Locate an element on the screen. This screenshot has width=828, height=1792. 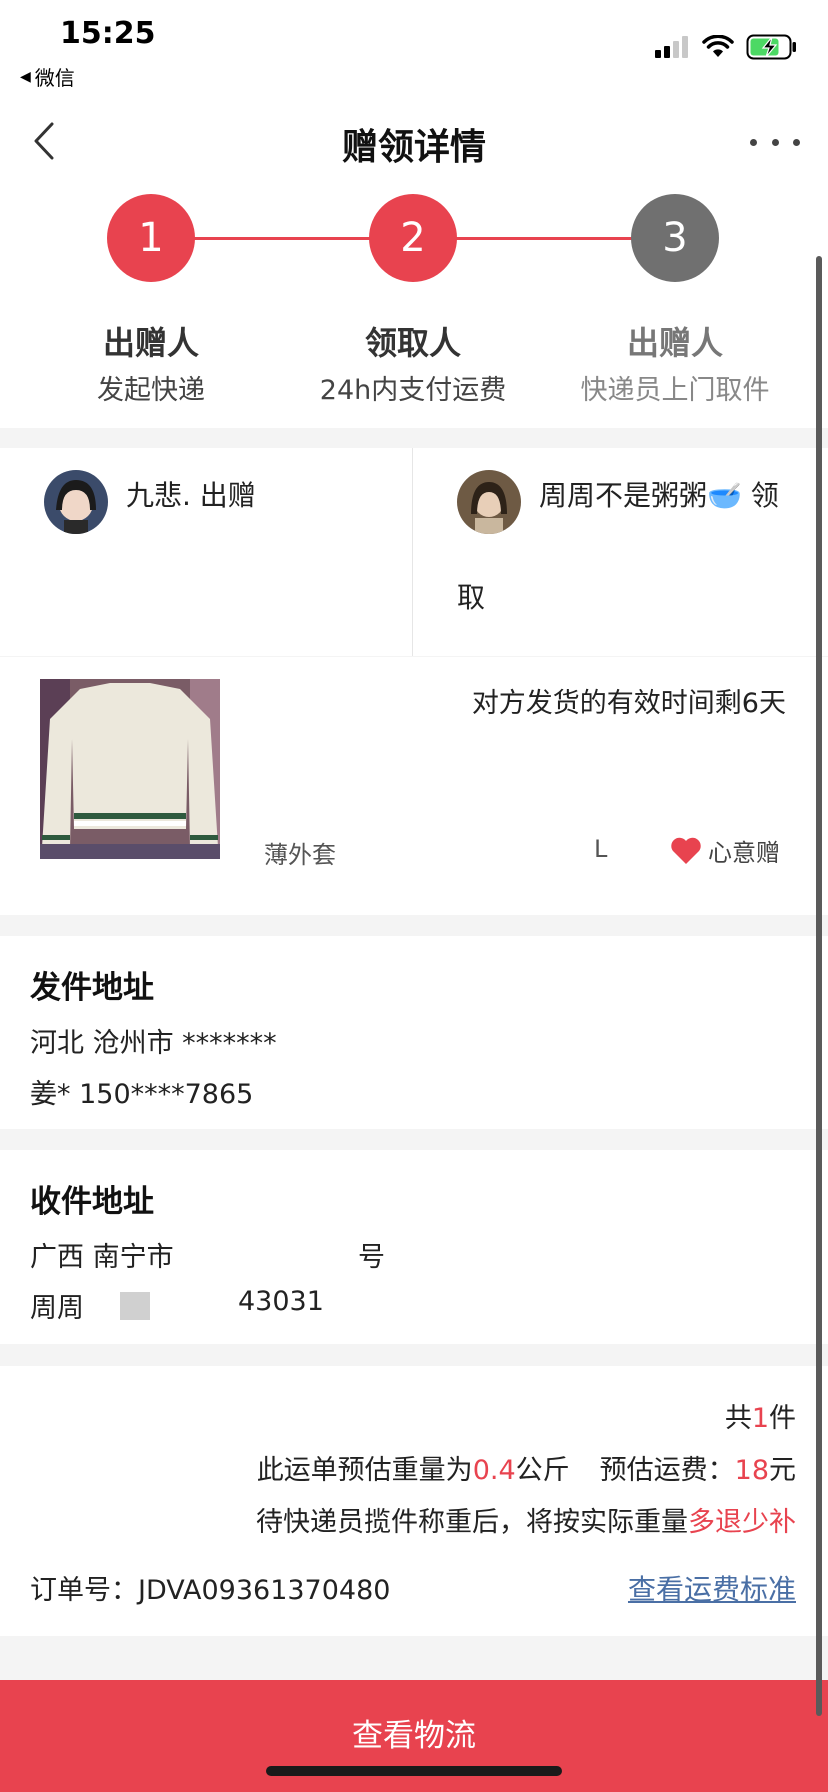
sender-address-line: 河北 沧州市 ******* is located at coordinates (153, 1043).